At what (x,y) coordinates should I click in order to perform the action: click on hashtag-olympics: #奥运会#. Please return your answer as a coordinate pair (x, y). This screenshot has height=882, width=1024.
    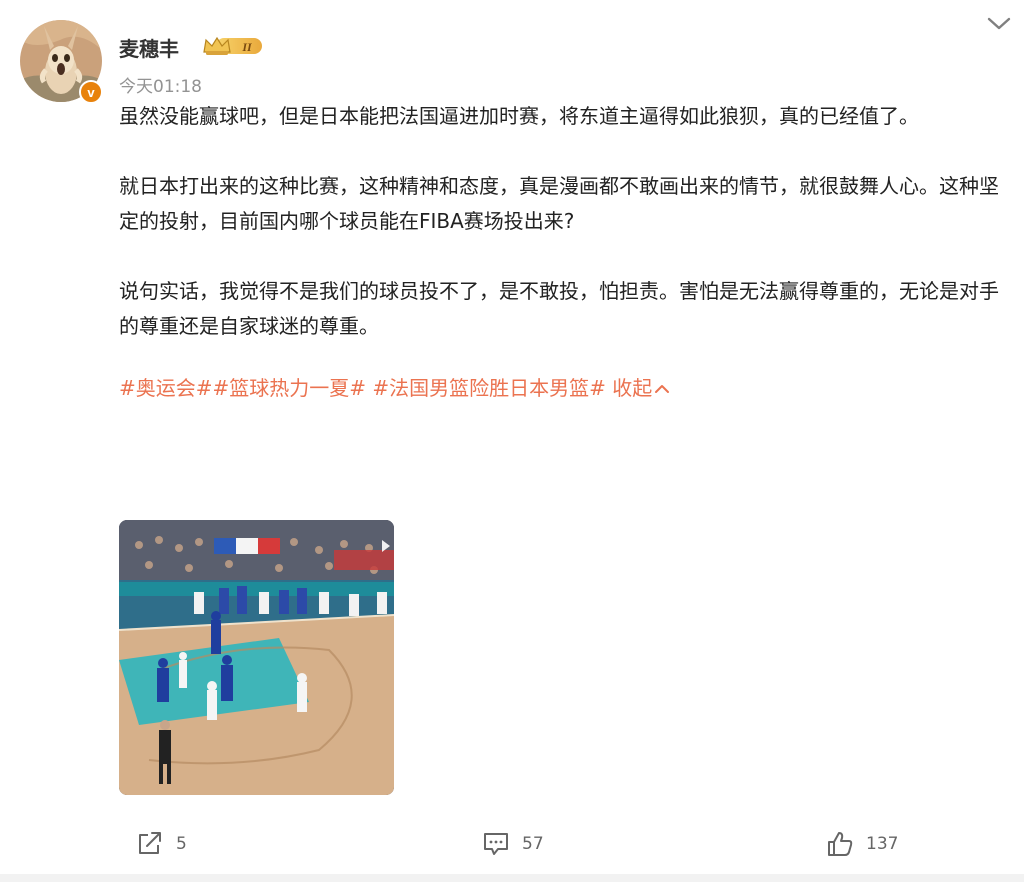
    Looking at the image, I should click on (166, 388).